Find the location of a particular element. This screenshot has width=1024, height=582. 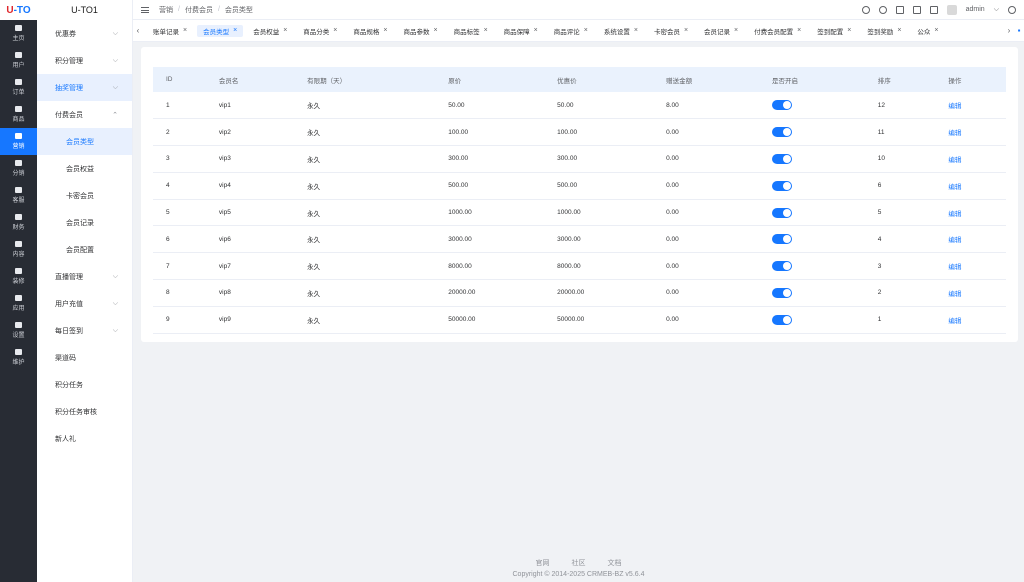

tab: 会员记录 × is located at coordinates (721, 31).